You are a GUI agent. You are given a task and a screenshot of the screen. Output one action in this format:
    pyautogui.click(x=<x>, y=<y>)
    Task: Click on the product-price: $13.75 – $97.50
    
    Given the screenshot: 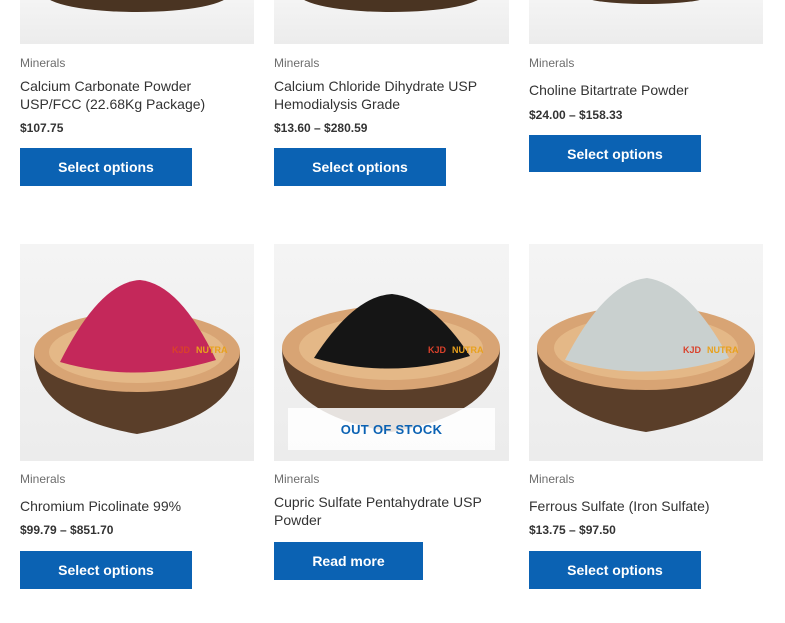 What is the action you would take?
    pyautogui.click(x=572, y=530)
    